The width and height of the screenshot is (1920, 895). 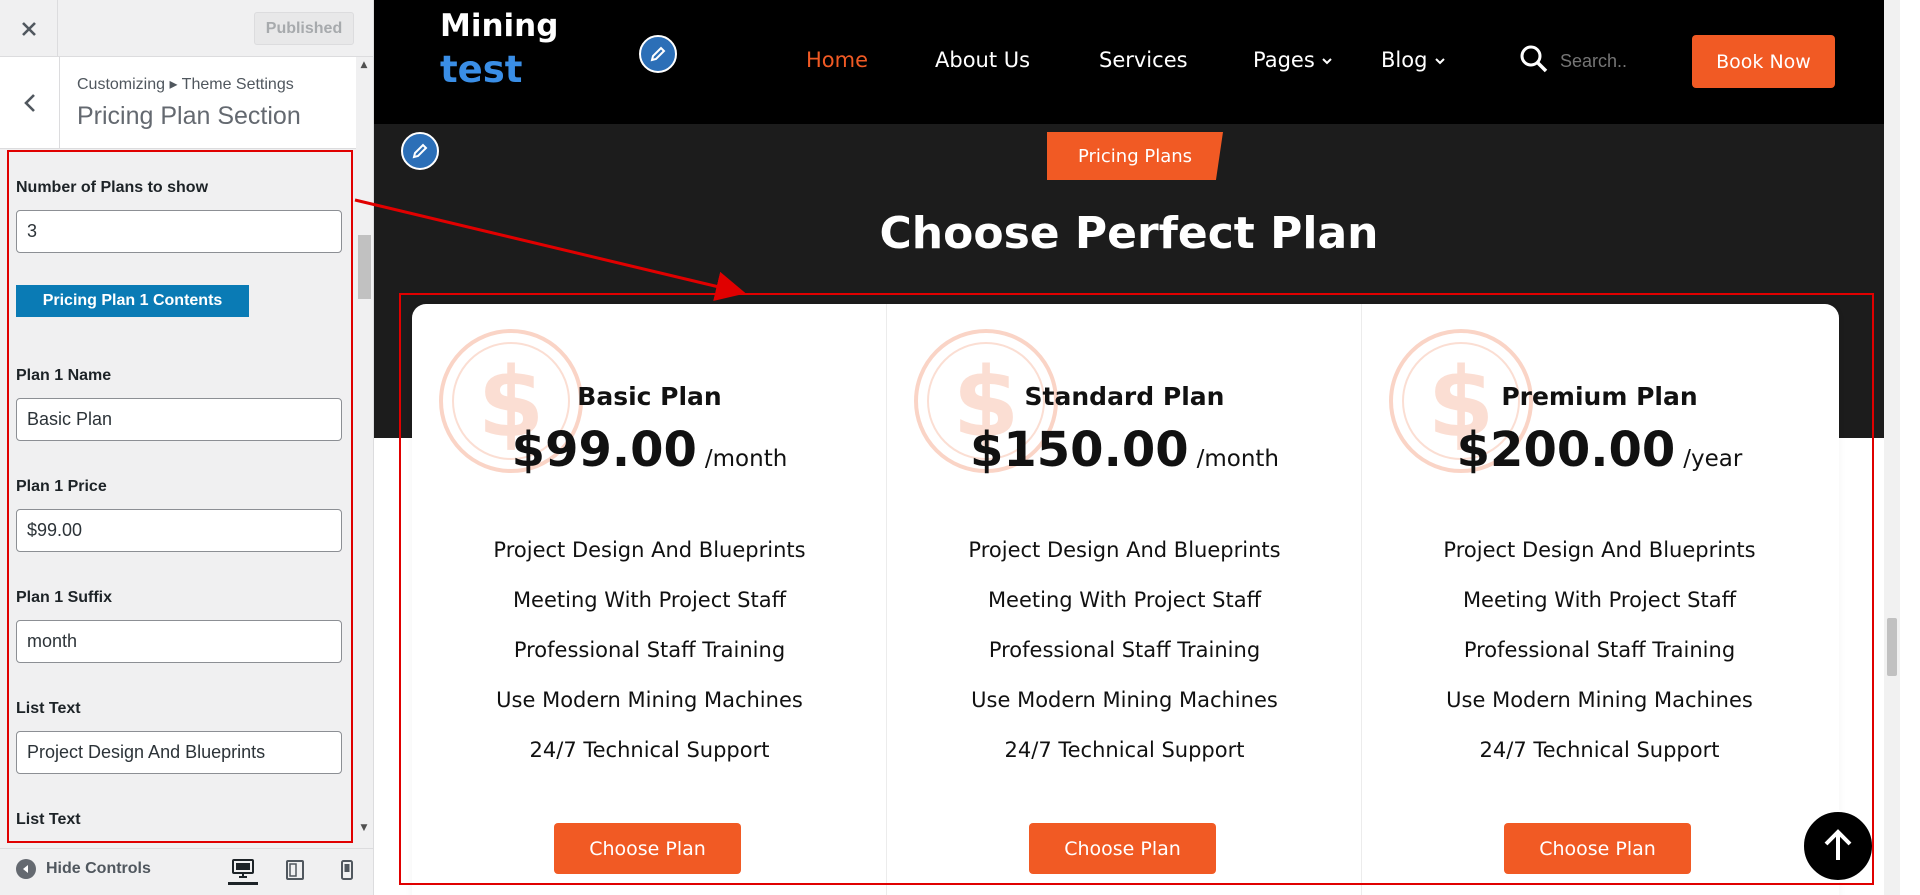 I want to click on book-now-button: Book Now, so click(x=1763, y=61).